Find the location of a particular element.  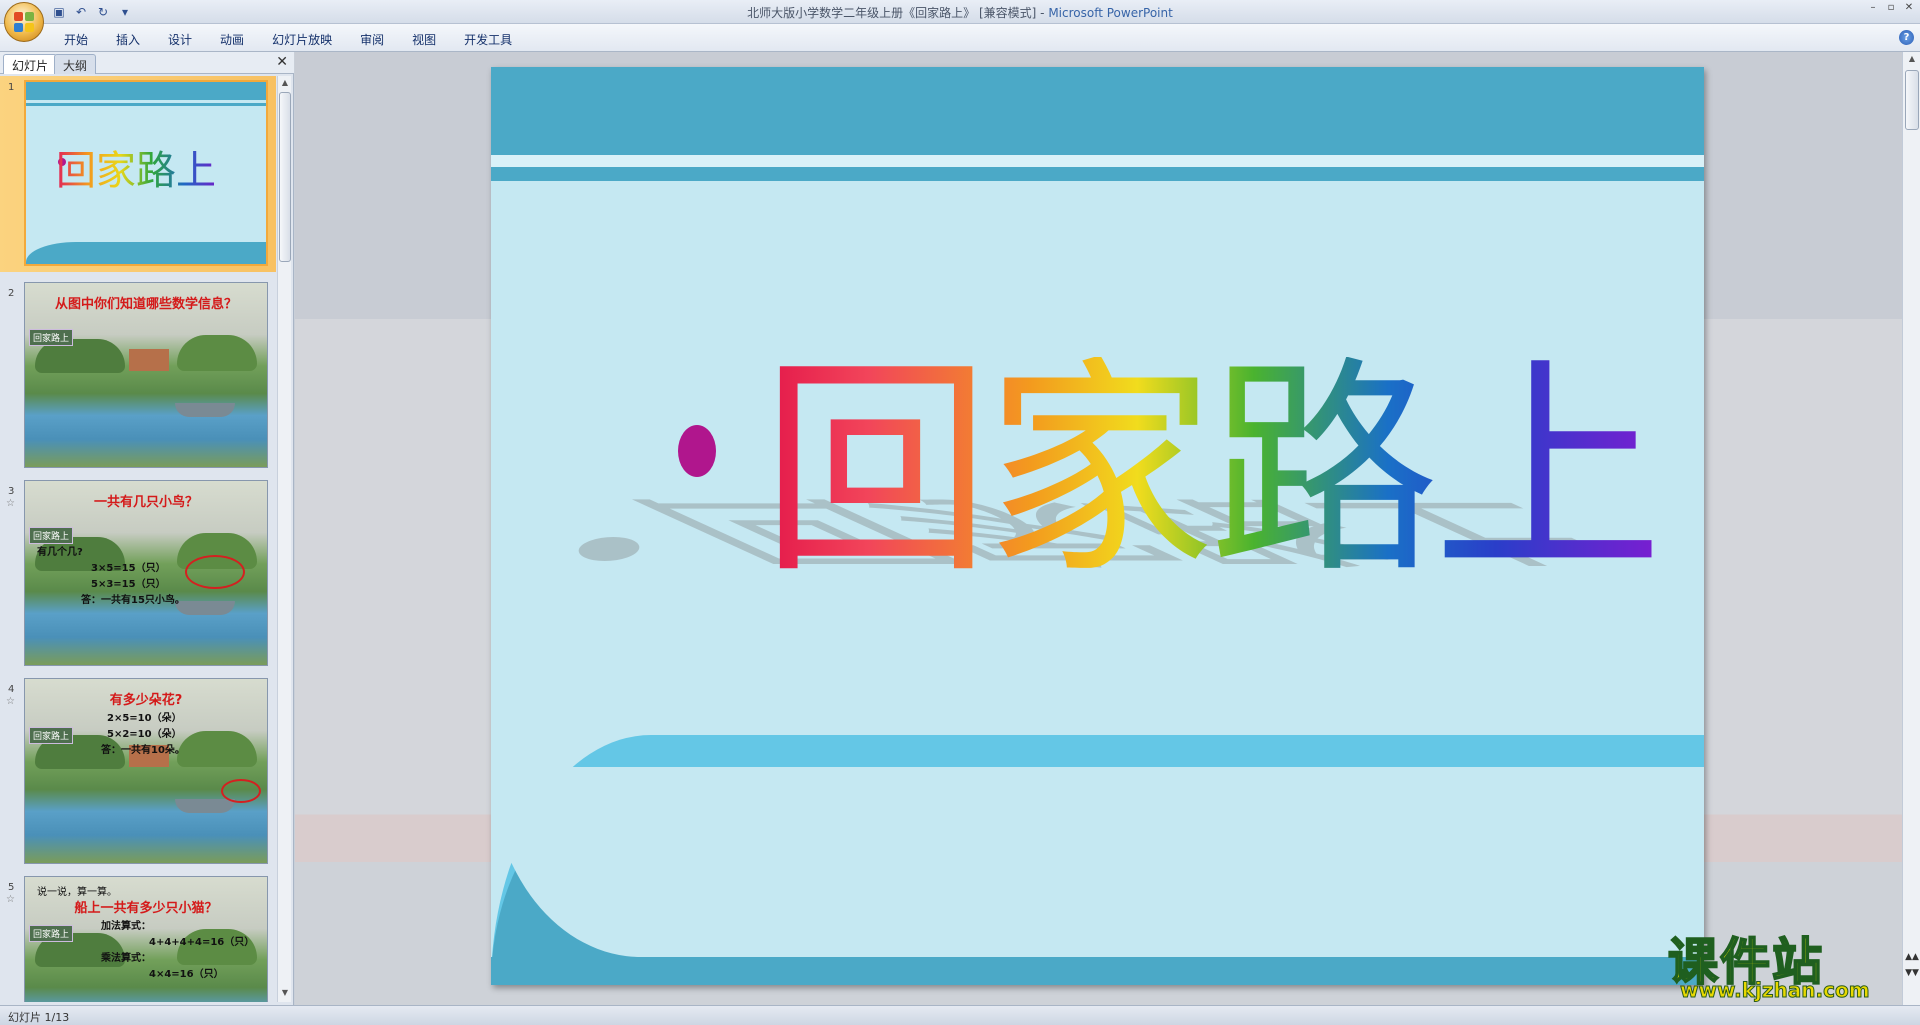

tab-developer: 开发工具 is located at coordinates (488, 39).